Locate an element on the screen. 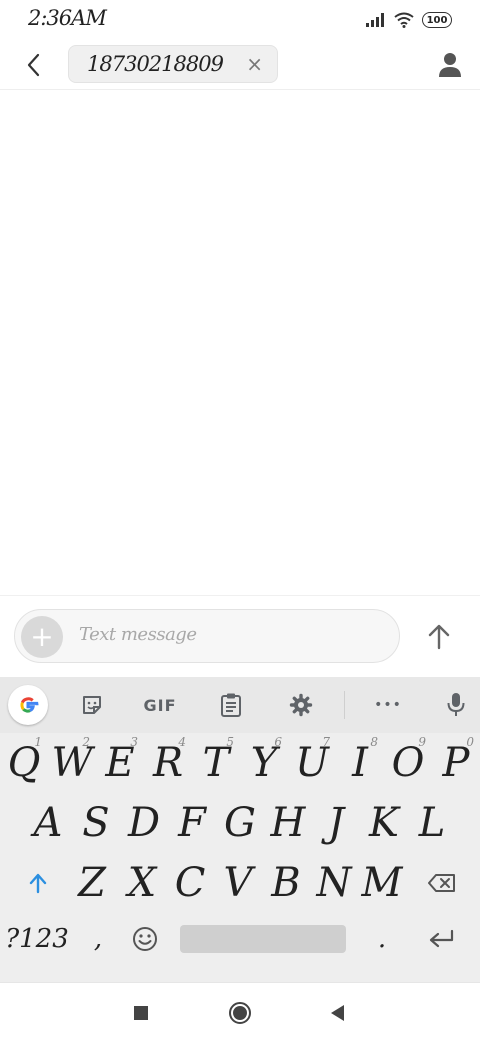  comma-key: , is located at coordinates (98, 939).